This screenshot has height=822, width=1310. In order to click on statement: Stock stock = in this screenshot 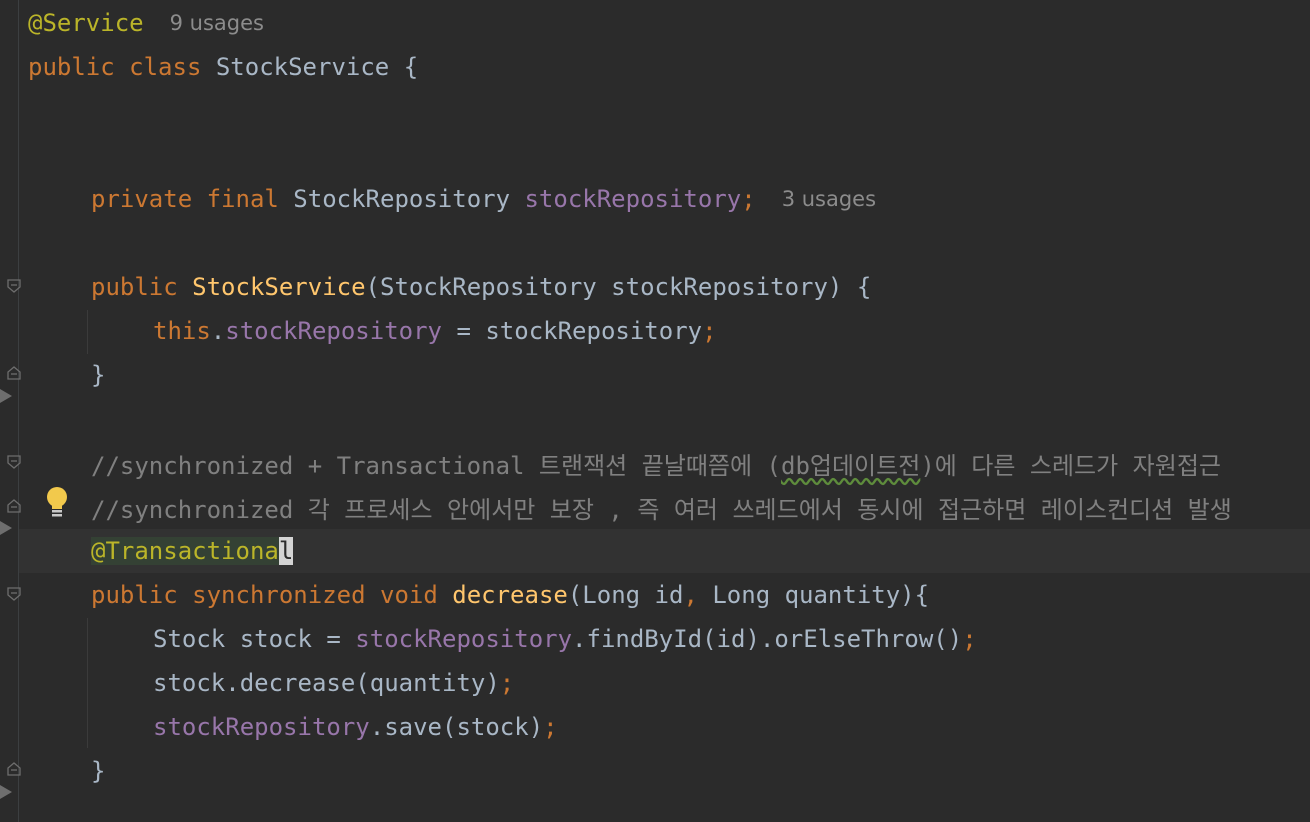, I will do `click(254, 639)`.